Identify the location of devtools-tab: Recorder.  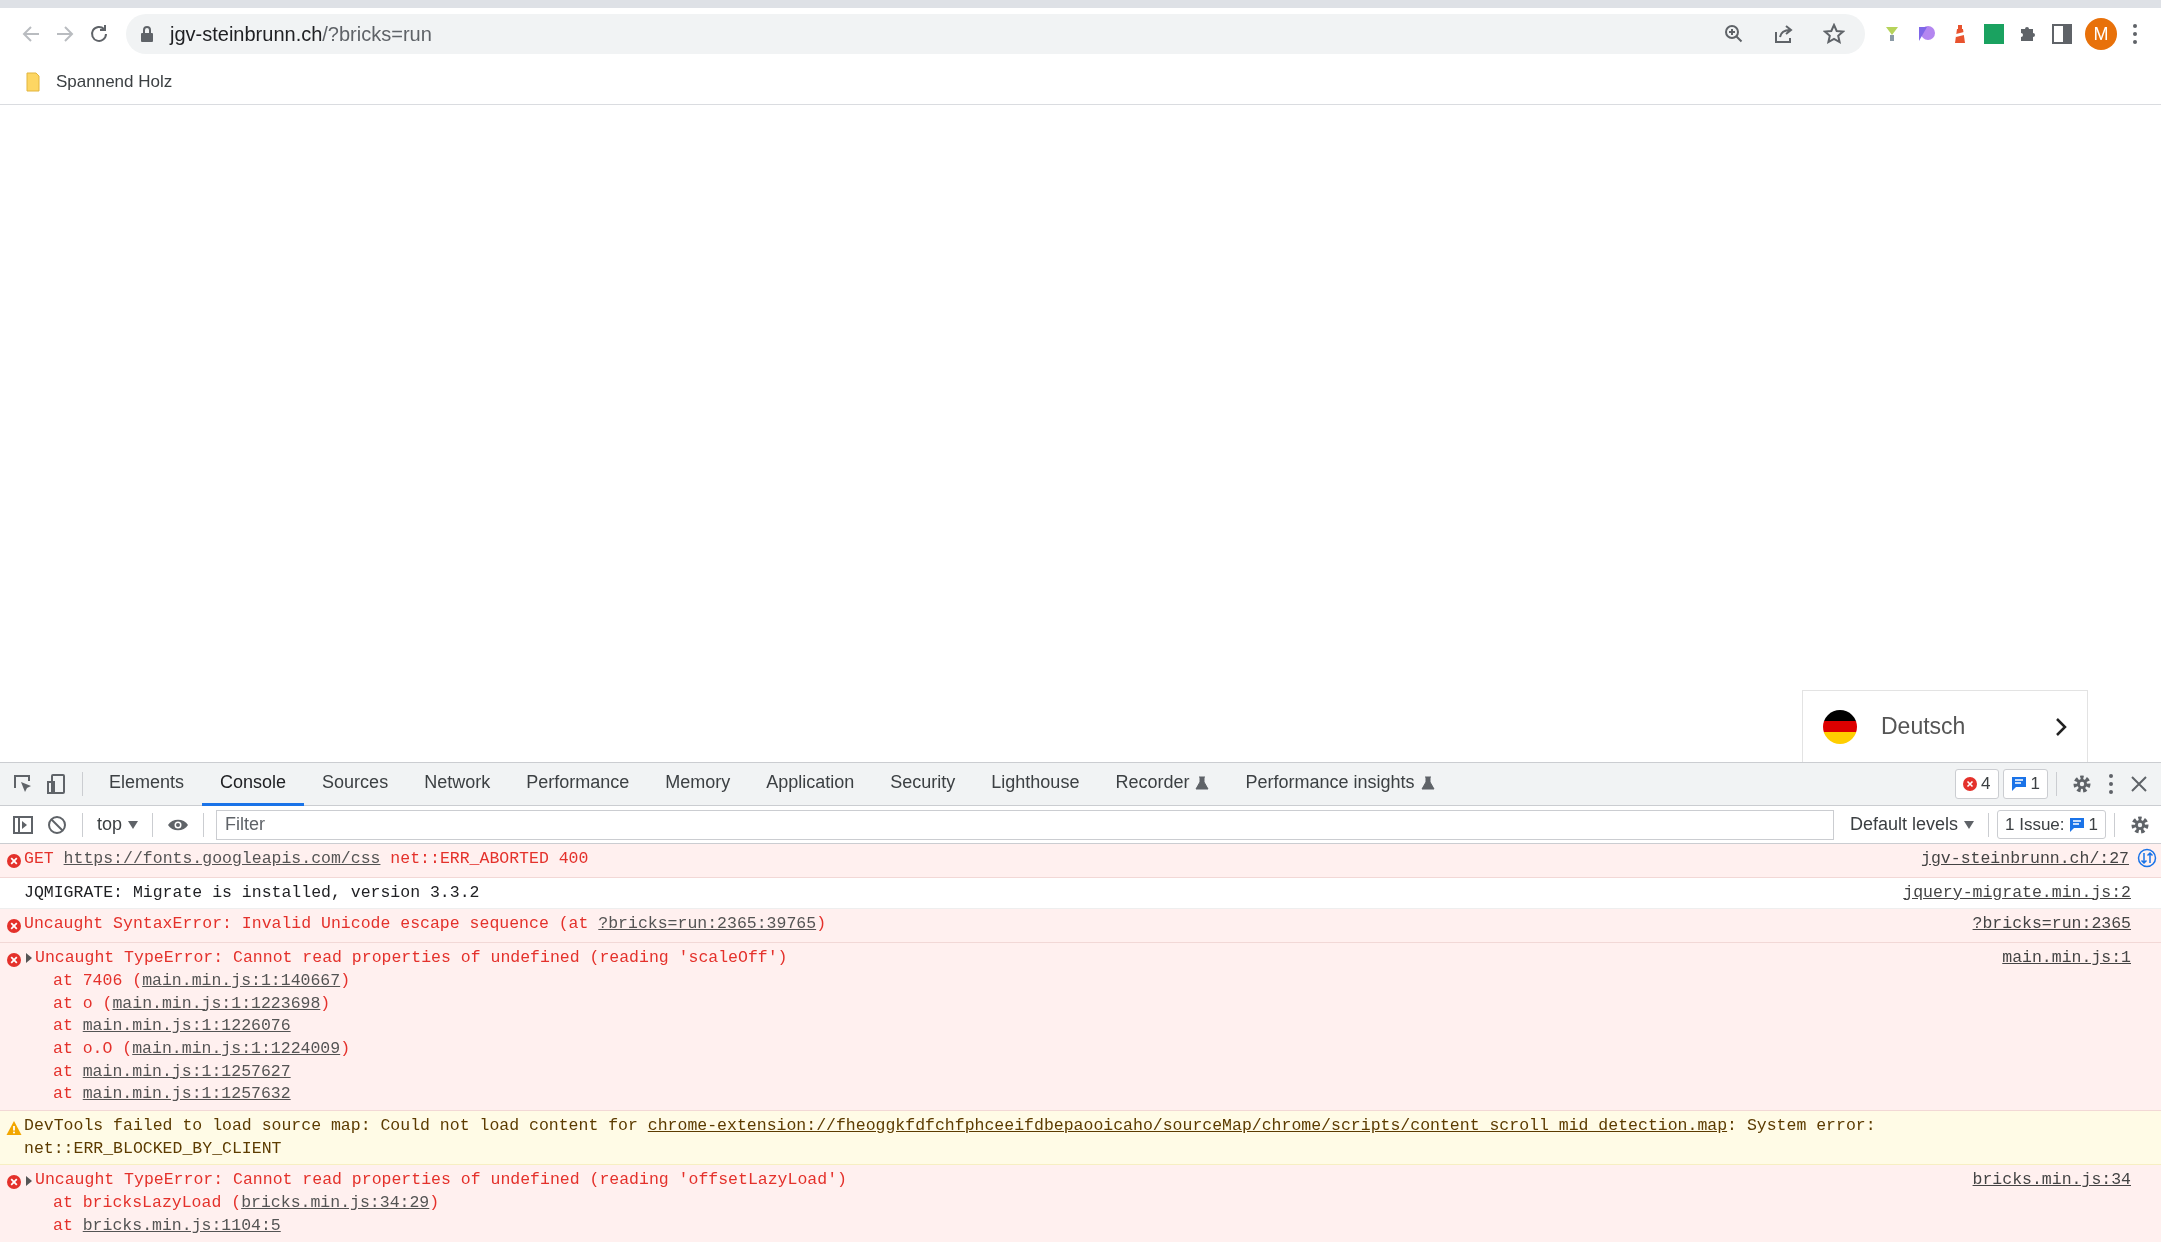
(1162, 784).